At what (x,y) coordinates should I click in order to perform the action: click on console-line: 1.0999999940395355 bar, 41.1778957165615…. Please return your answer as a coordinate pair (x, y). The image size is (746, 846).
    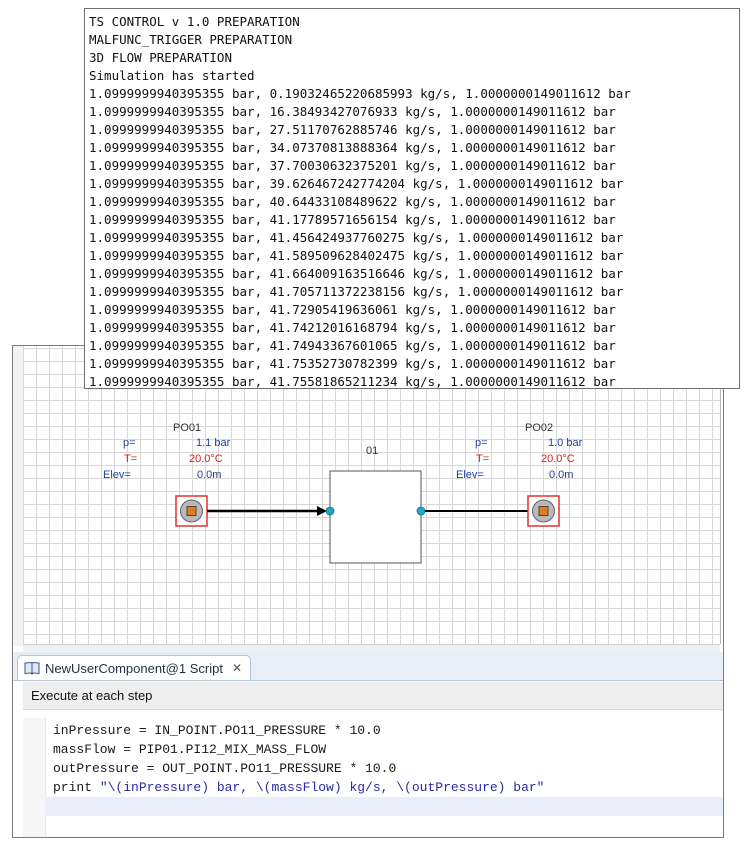
    Looking at the image, I should click on (352, 219).